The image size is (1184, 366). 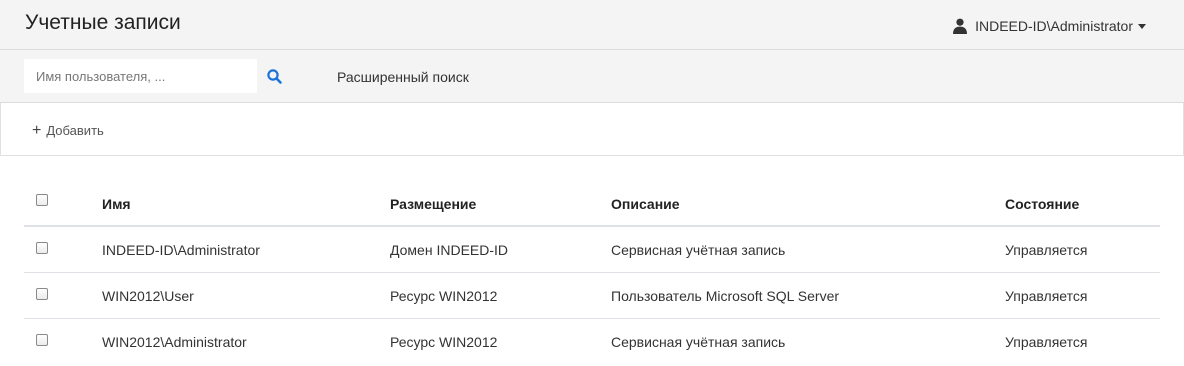 I want to click on advanced-search-link: Расширенный поиск, so click(x=403, y=77).